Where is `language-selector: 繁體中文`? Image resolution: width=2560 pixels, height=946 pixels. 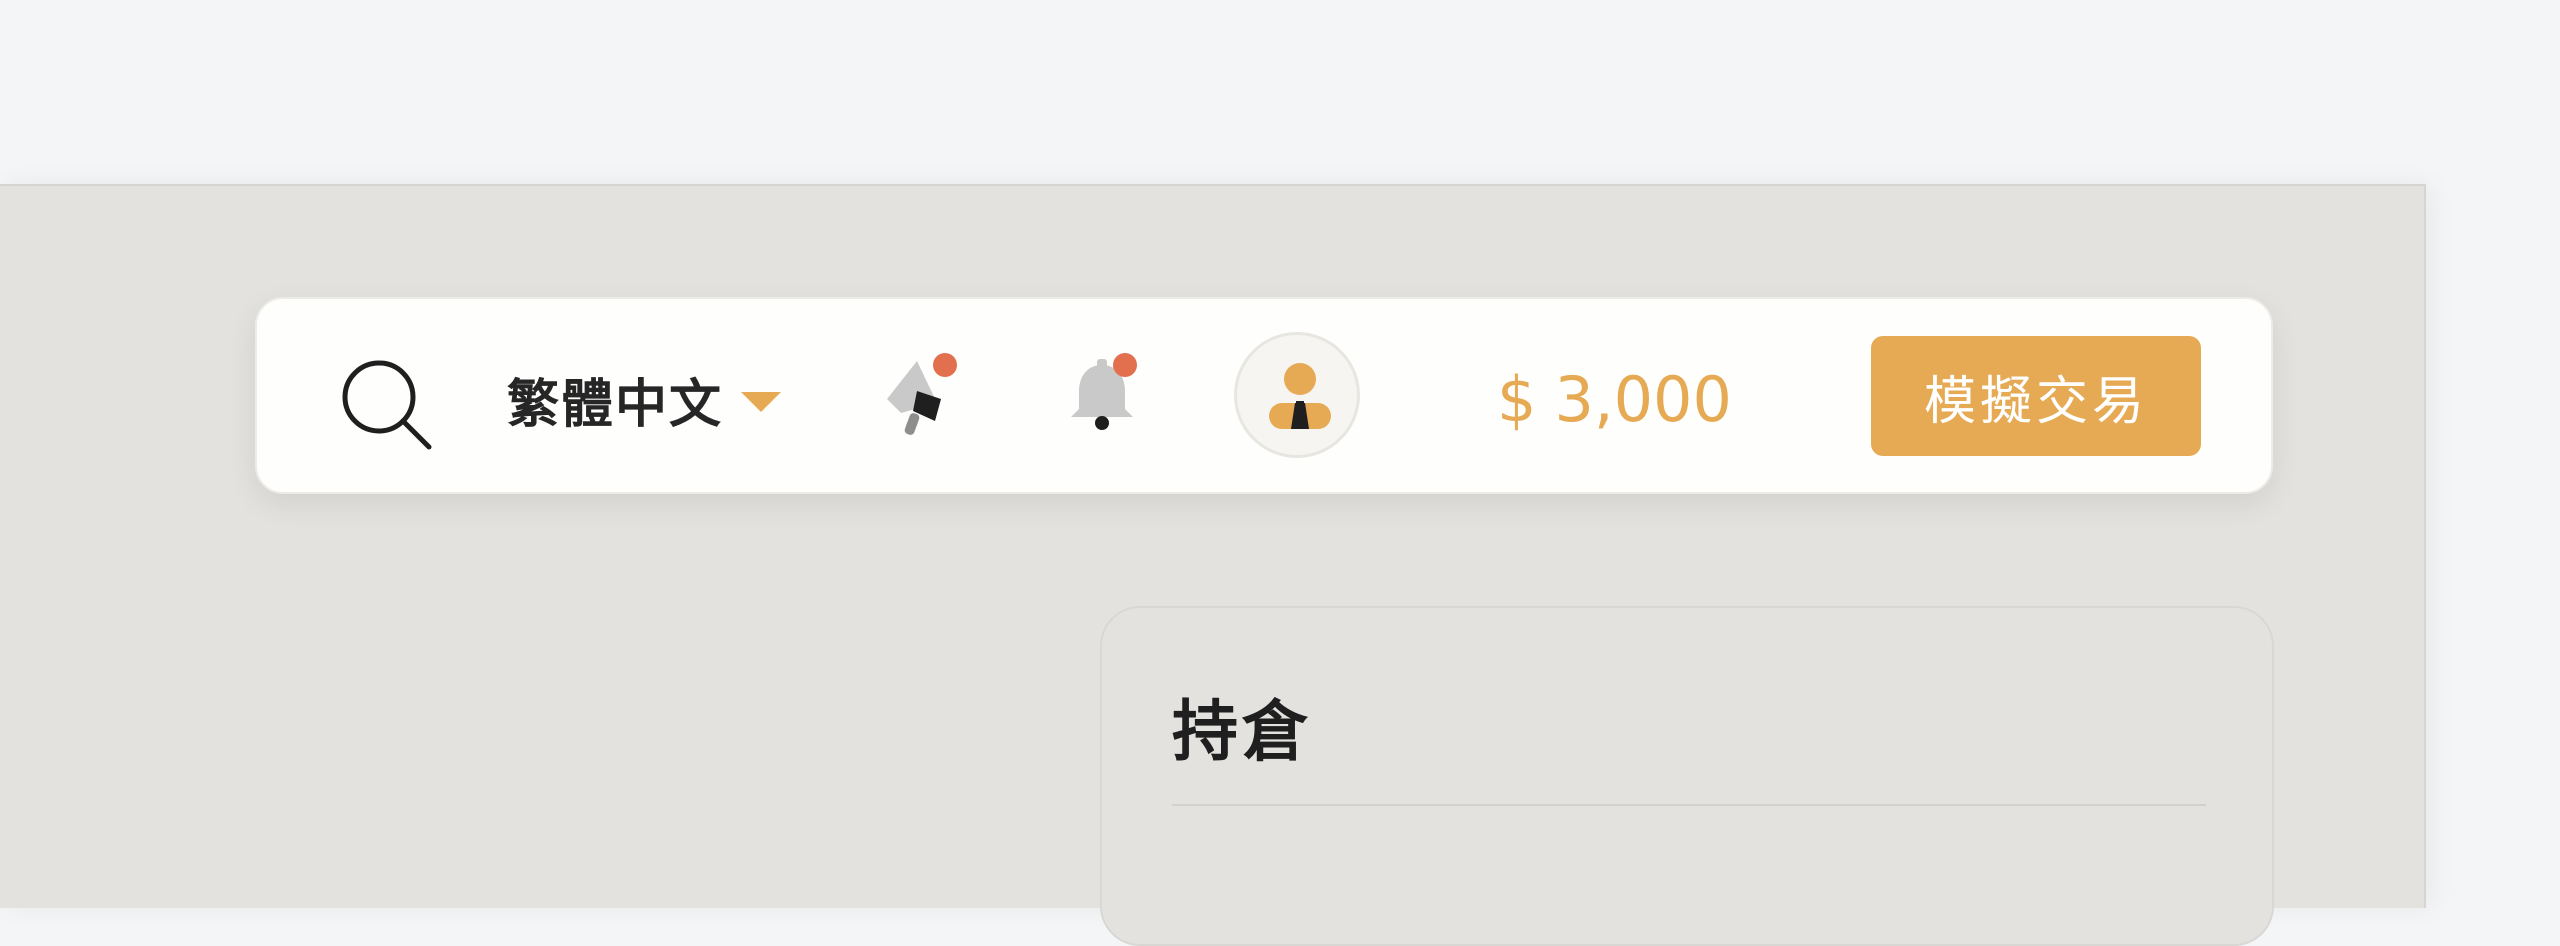 language-selector: 繁體中文 is located at coordinates (644, 399).